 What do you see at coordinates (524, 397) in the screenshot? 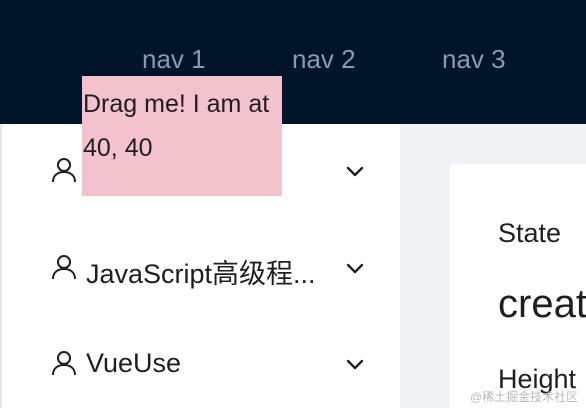
I see `watermark: @稀土掘金技术社区` at bounding box center [524, 397].